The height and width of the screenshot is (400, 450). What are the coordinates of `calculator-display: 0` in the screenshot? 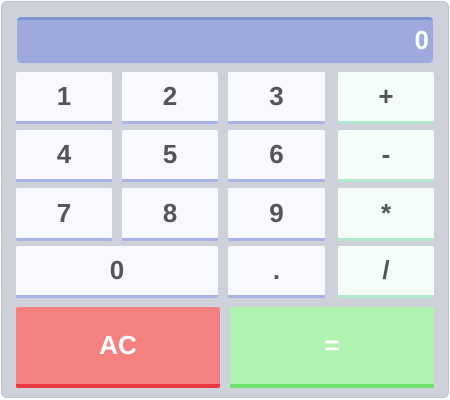 It's located at (225, 40).